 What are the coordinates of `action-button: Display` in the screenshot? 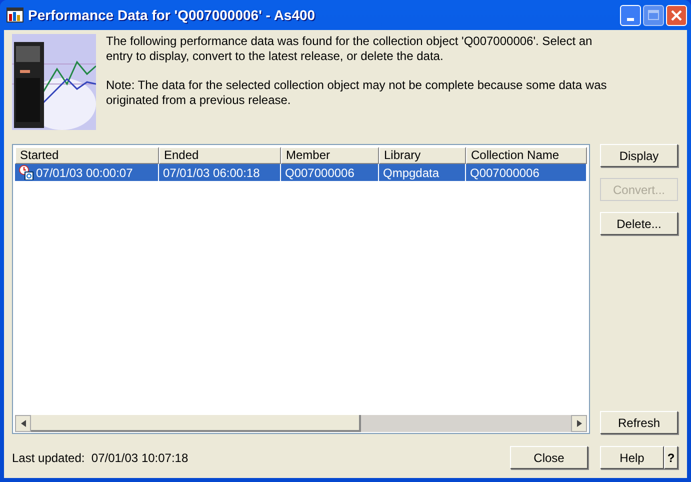 It's located at (639, 155).